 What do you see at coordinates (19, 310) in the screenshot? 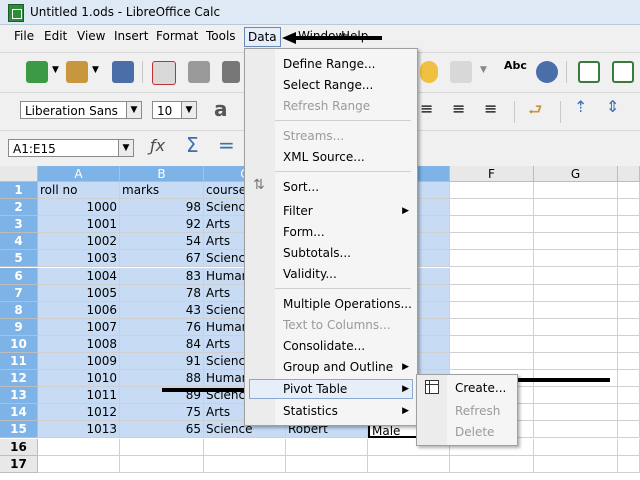
I see `row-header: 8` at bounding box center [19, 310].